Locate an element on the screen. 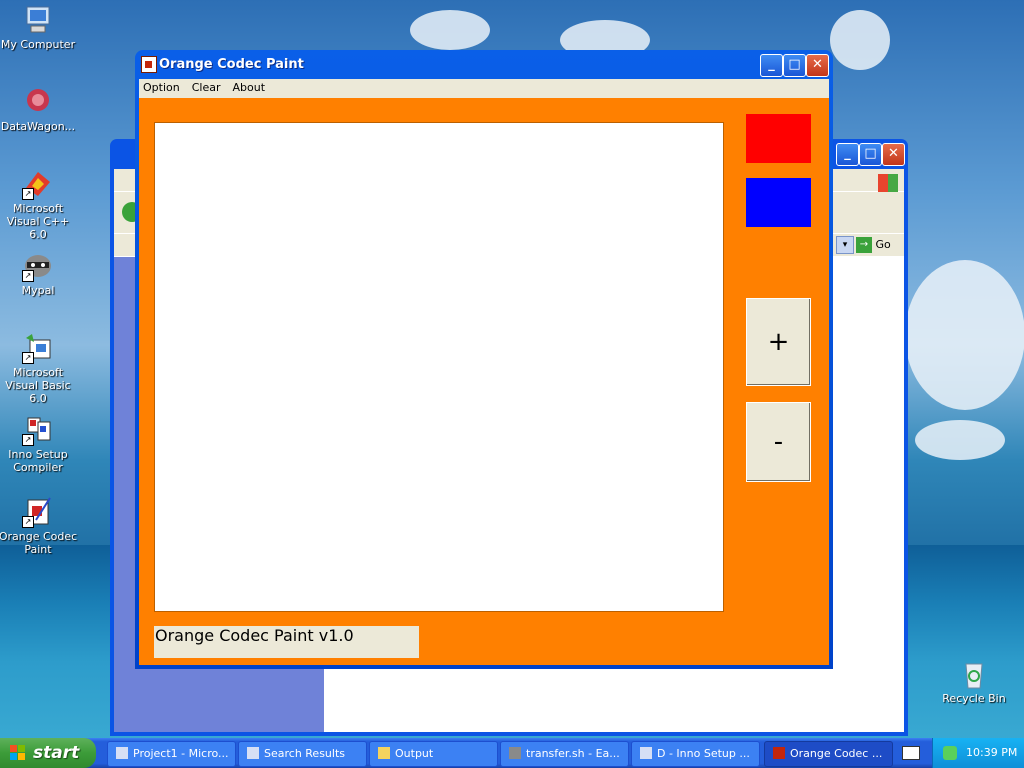 This screenshot has height=768, width=1024. desktop-icon-visual-cpp: ↗ Microsoft Visual C++ 6.0 is located at coordinates (39, 204).